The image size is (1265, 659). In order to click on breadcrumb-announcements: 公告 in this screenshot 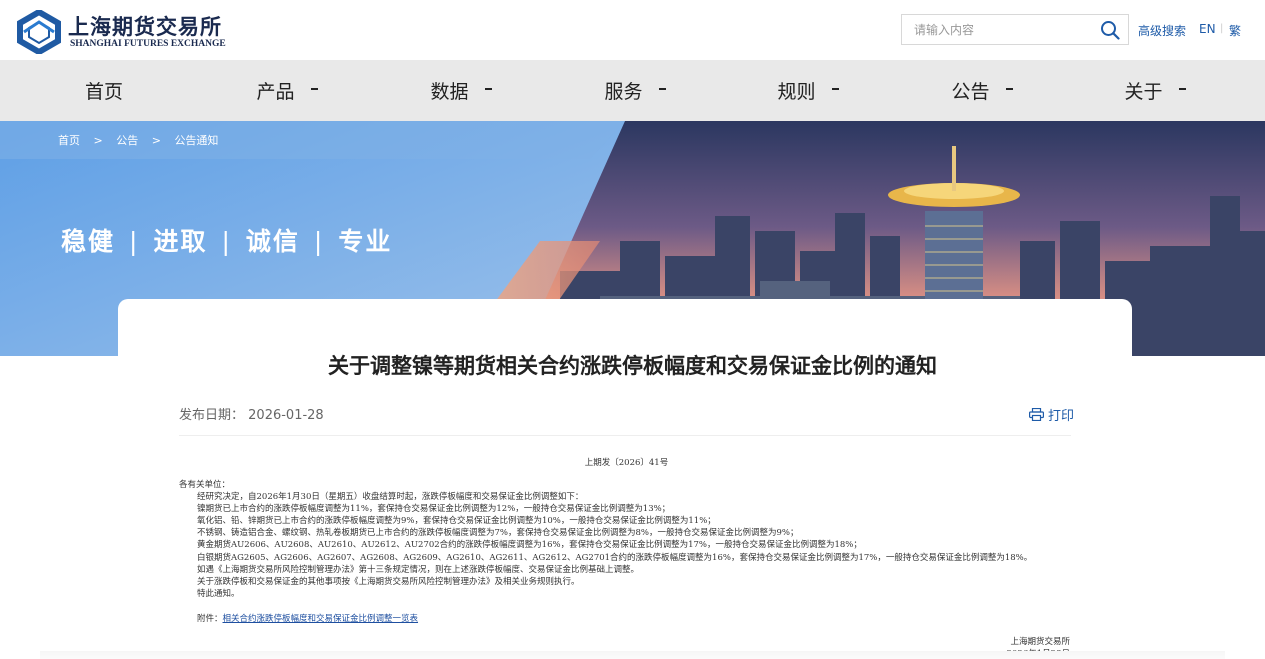, I will do `click(127, 140)`.